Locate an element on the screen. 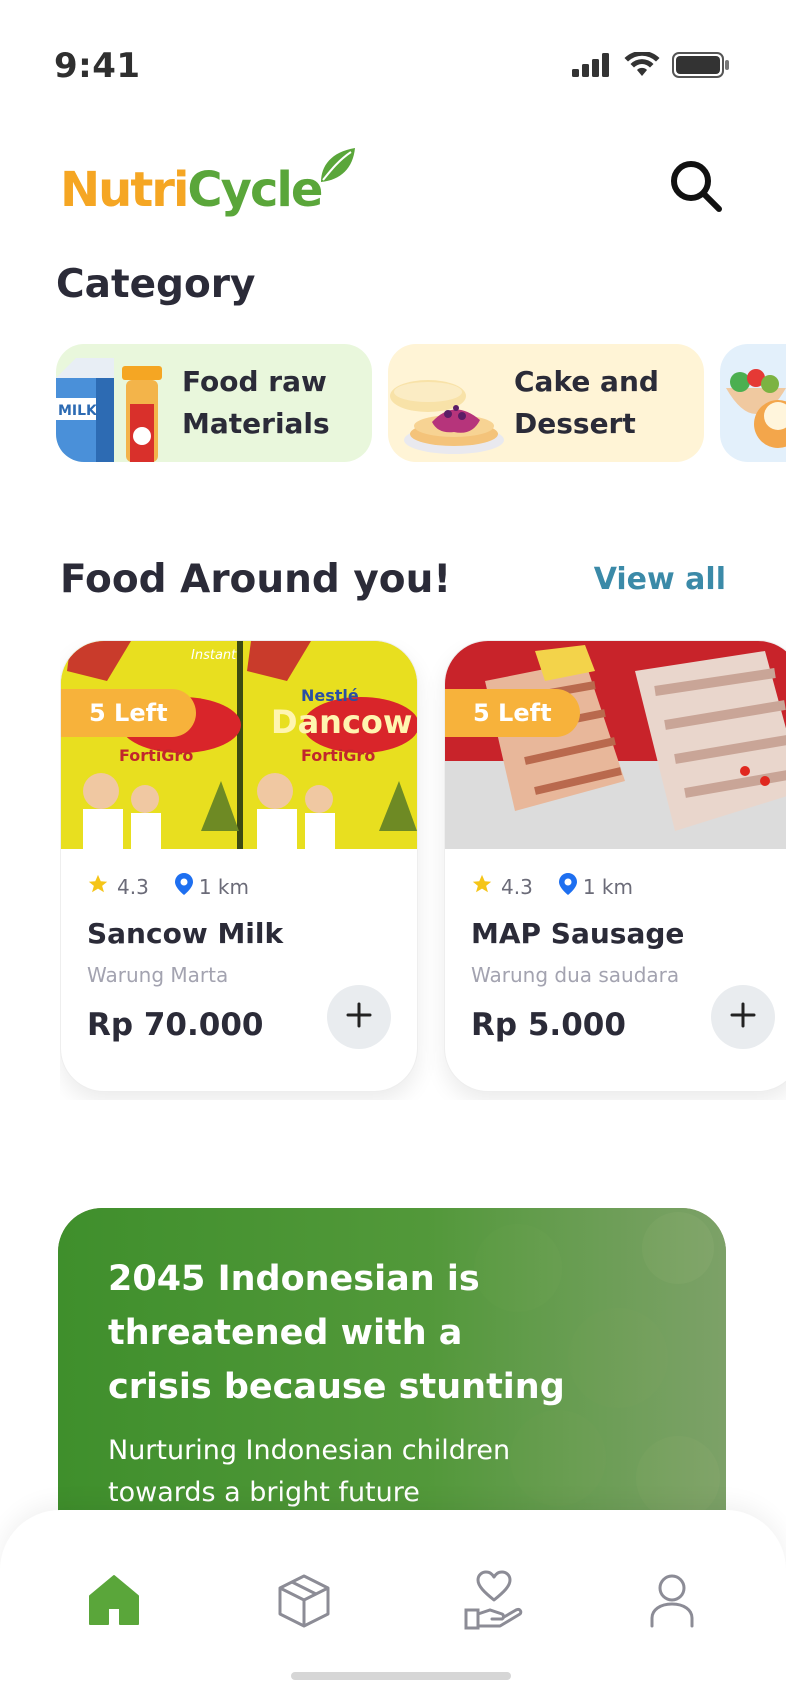 This screenshot has height=1704, width=786. leaf-icon is located at coordinates (337, 168).